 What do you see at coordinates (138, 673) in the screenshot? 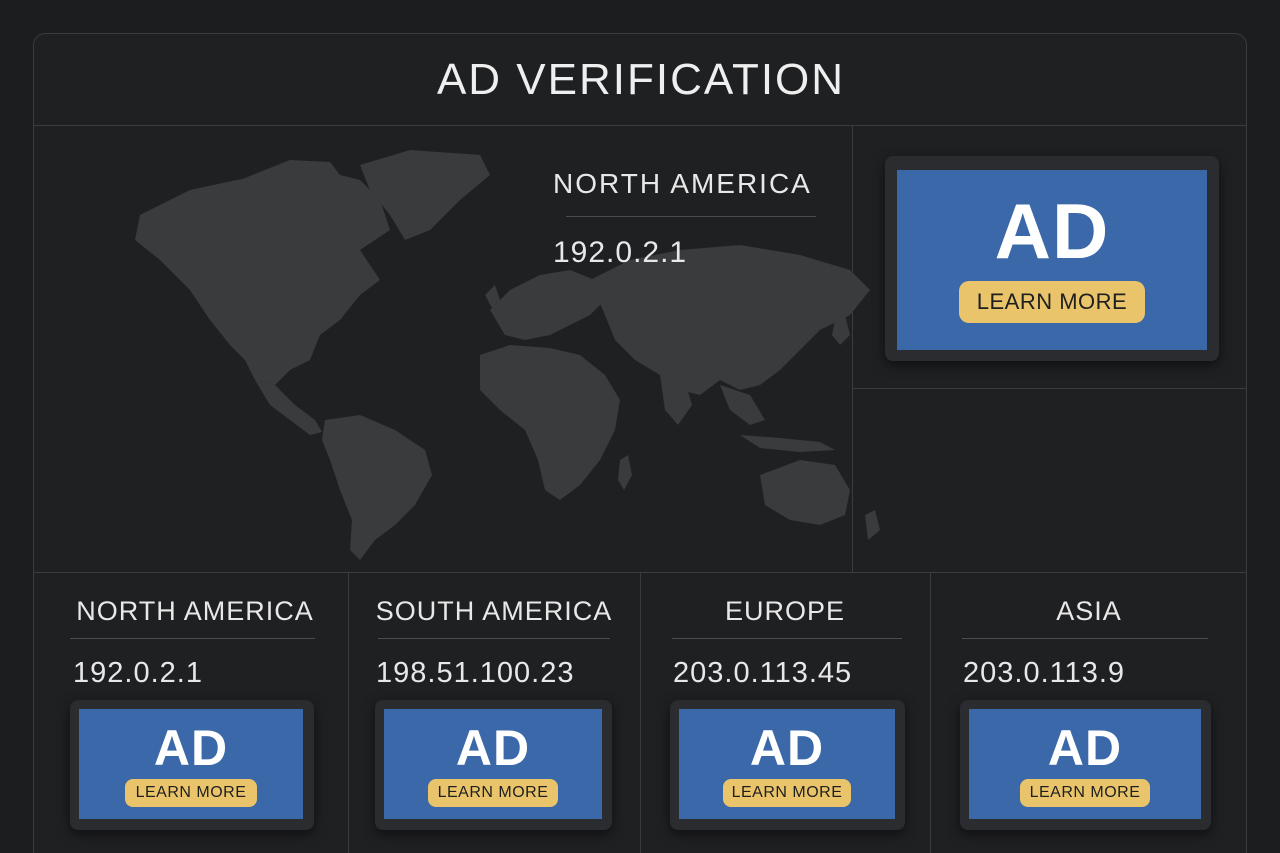
I see `region-ip-north-america: 192.0.2.1` at bounding box center [138, 673].